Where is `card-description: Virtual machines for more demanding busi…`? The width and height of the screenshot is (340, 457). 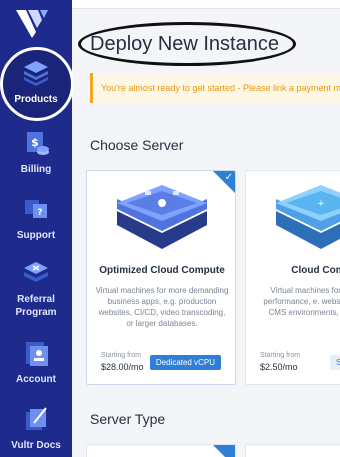 card-description: Virtual machines for more demanding busi… is located at coordinates (162, 307).